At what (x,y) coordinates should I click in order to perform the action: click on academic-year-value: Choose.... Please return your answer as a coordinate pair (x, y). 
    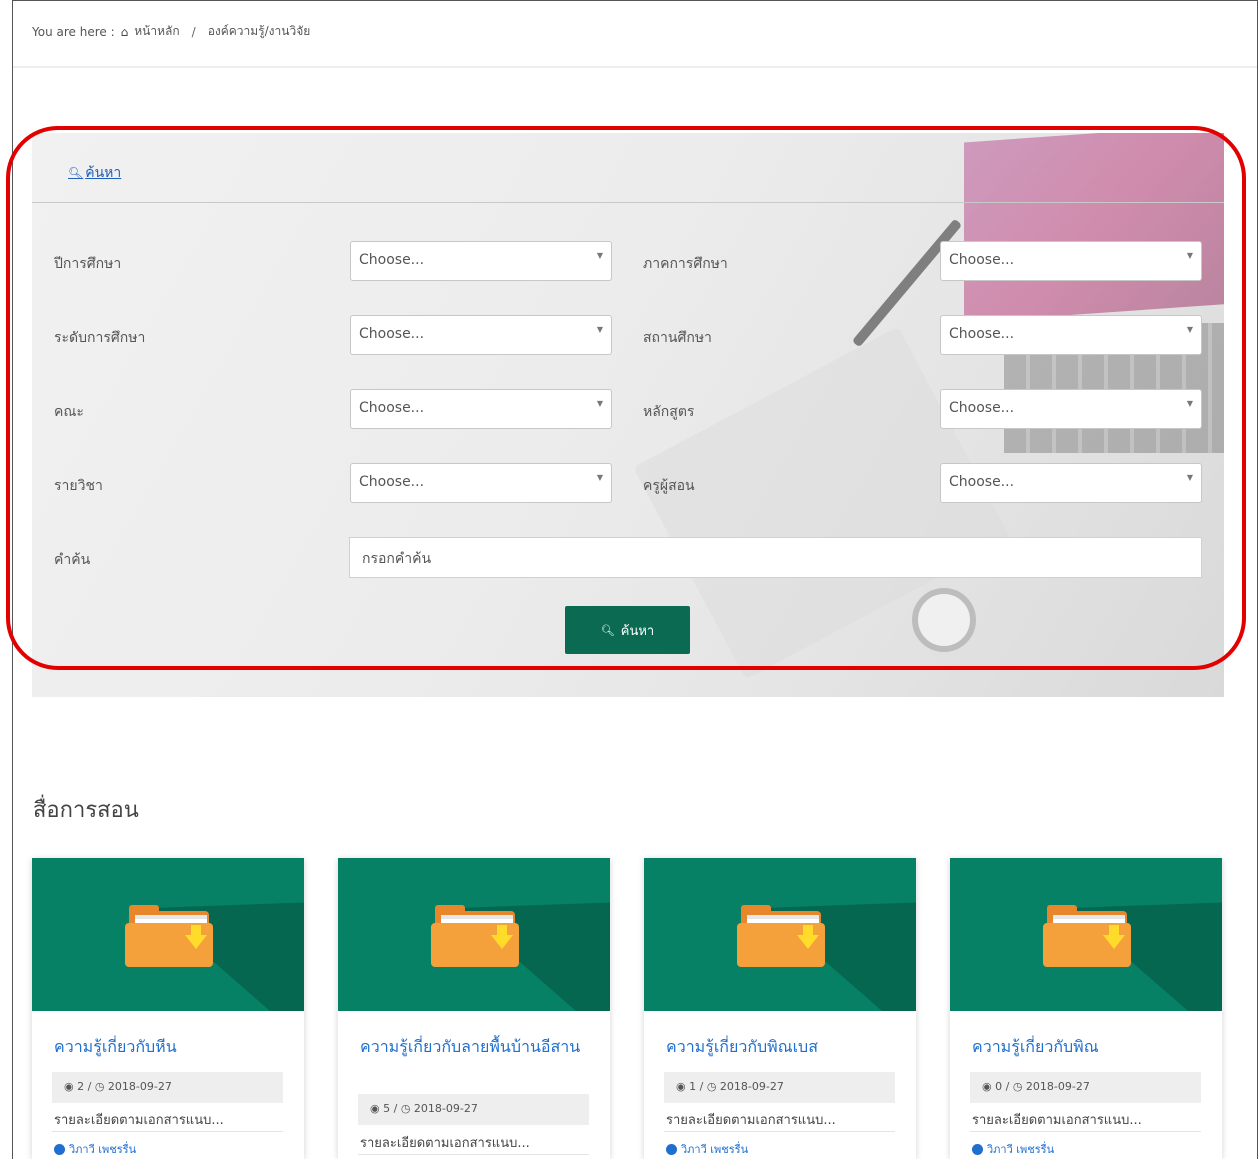
    Looking at the image, I should click on (392, 260).